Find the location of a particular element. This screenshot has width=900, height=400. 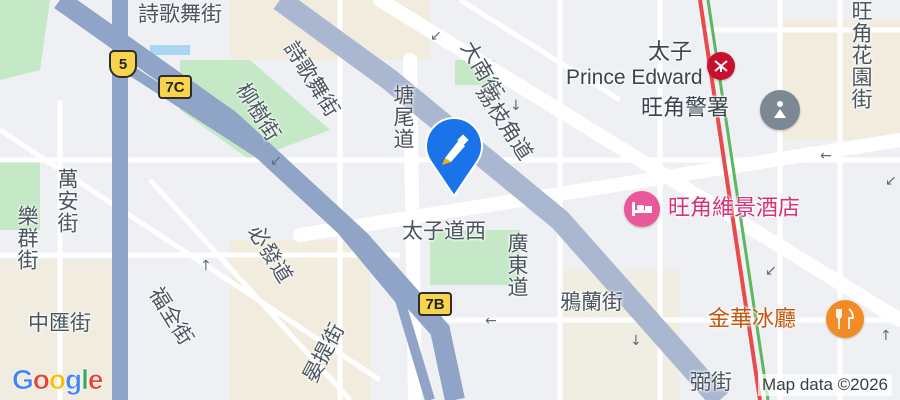

street-label-chung-wui: 中匯街 is located at coordinates (59, 323).